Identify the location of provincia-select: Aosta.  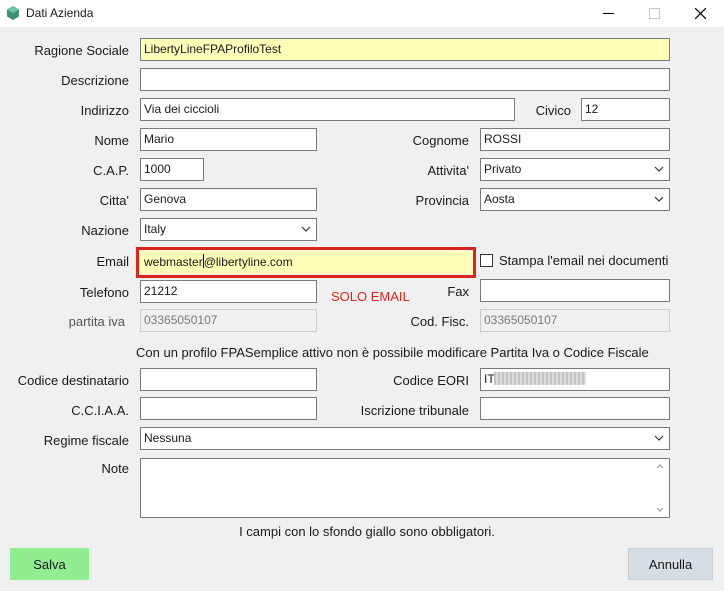
(575, 199).